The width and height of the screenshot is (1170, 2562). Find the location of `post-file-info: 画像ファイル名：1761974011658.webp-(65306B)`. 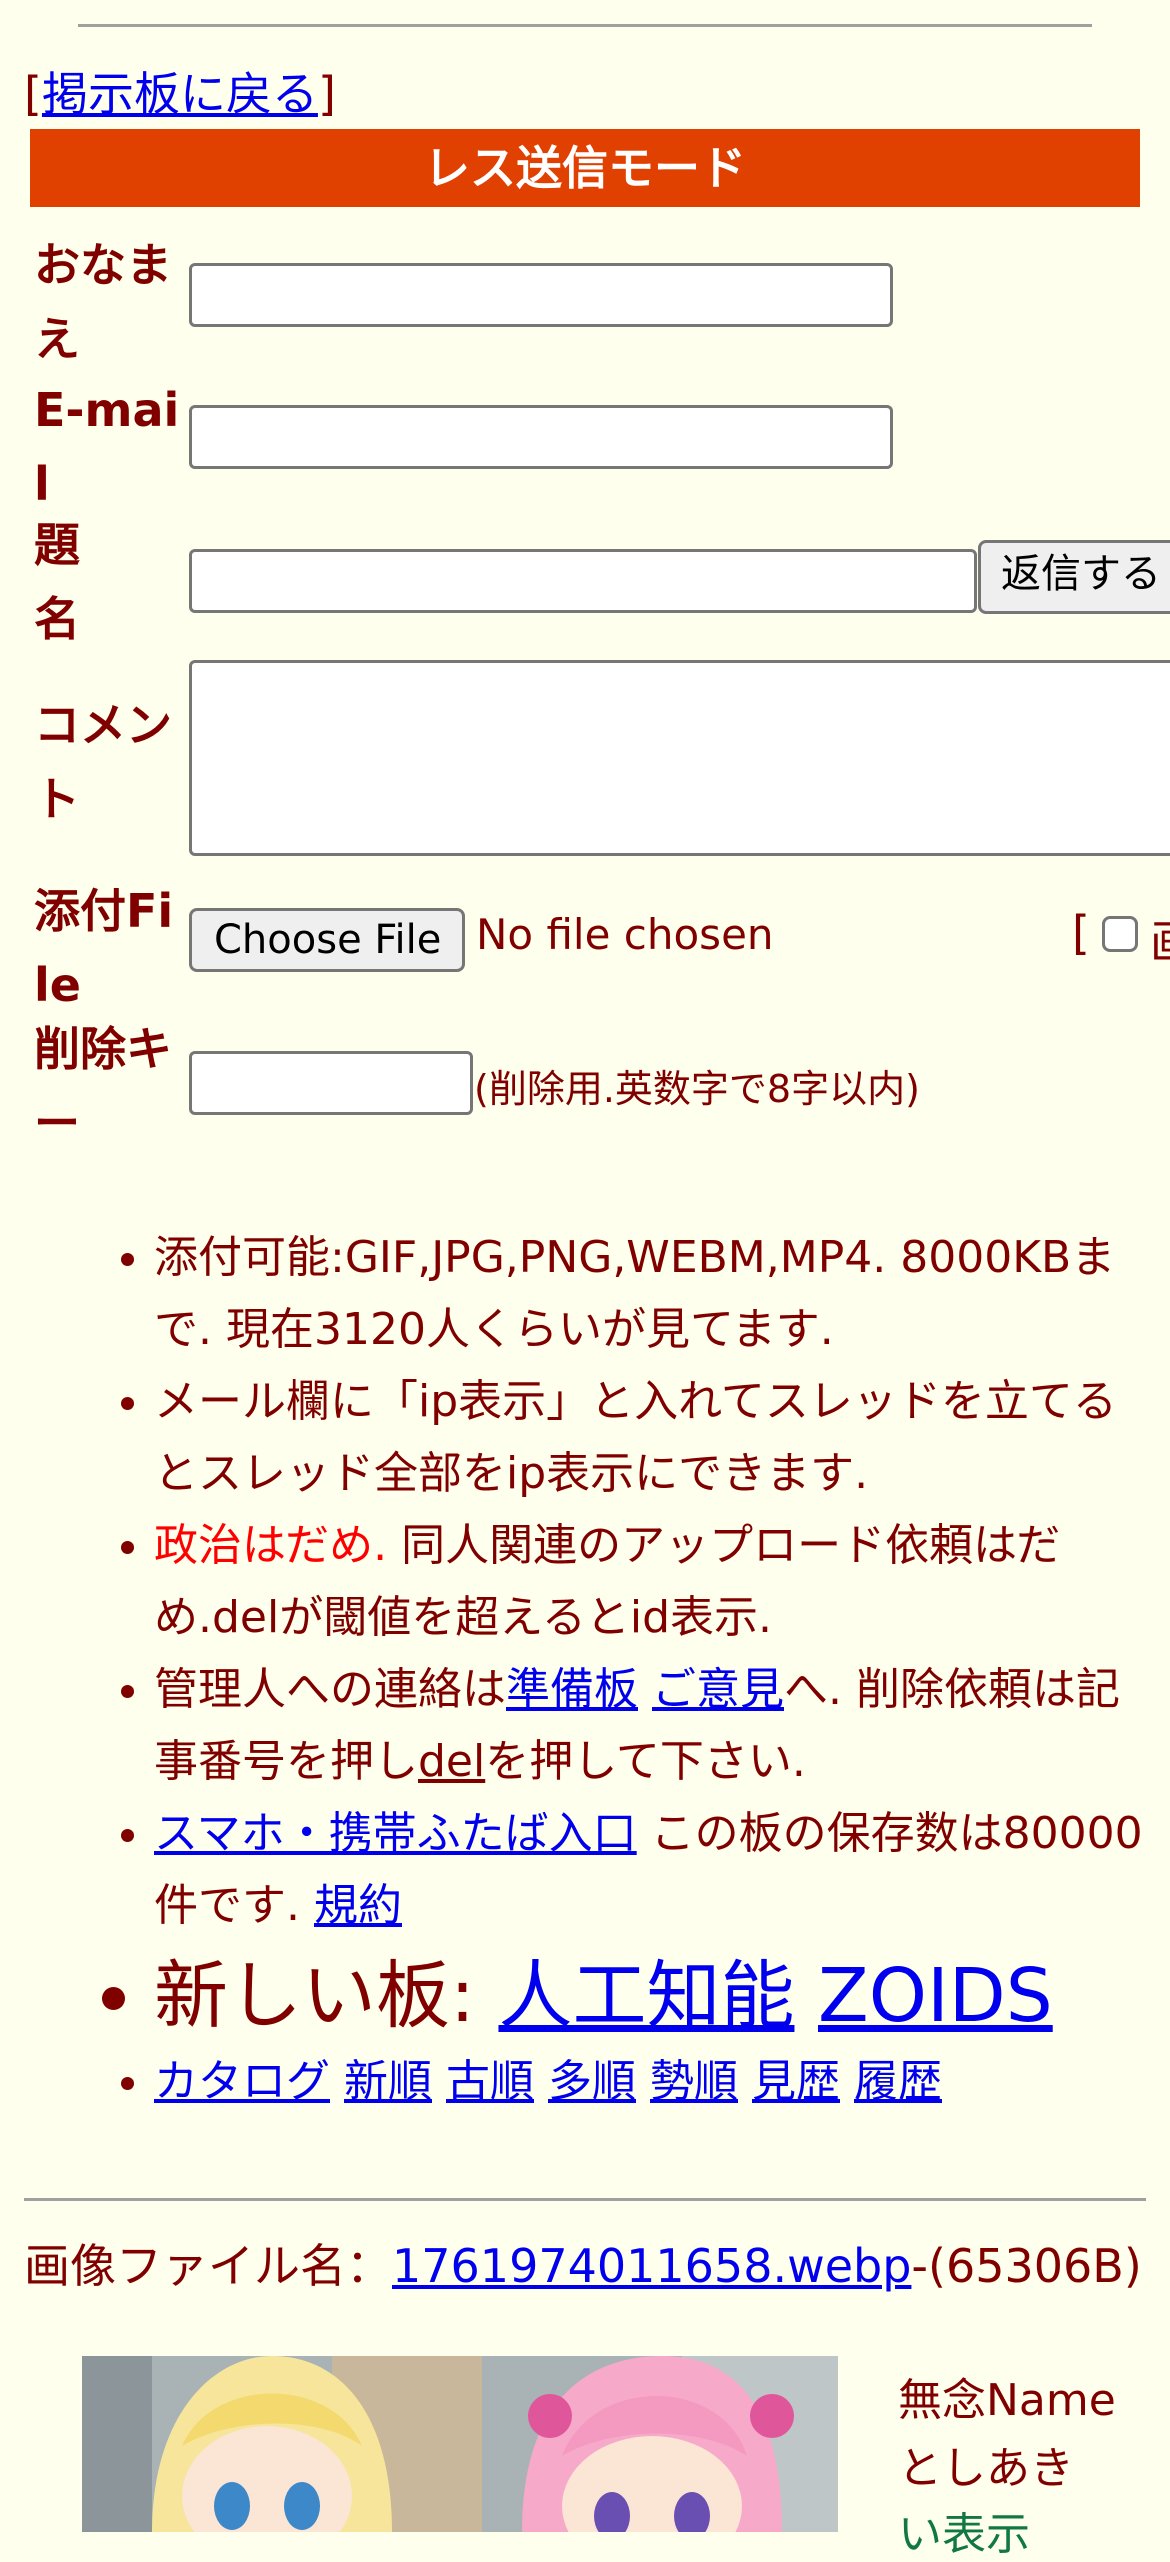

post-file-info: 画像ファイル名：1761974011658.webp-(65306B) is located at coordinates (583, 2266).